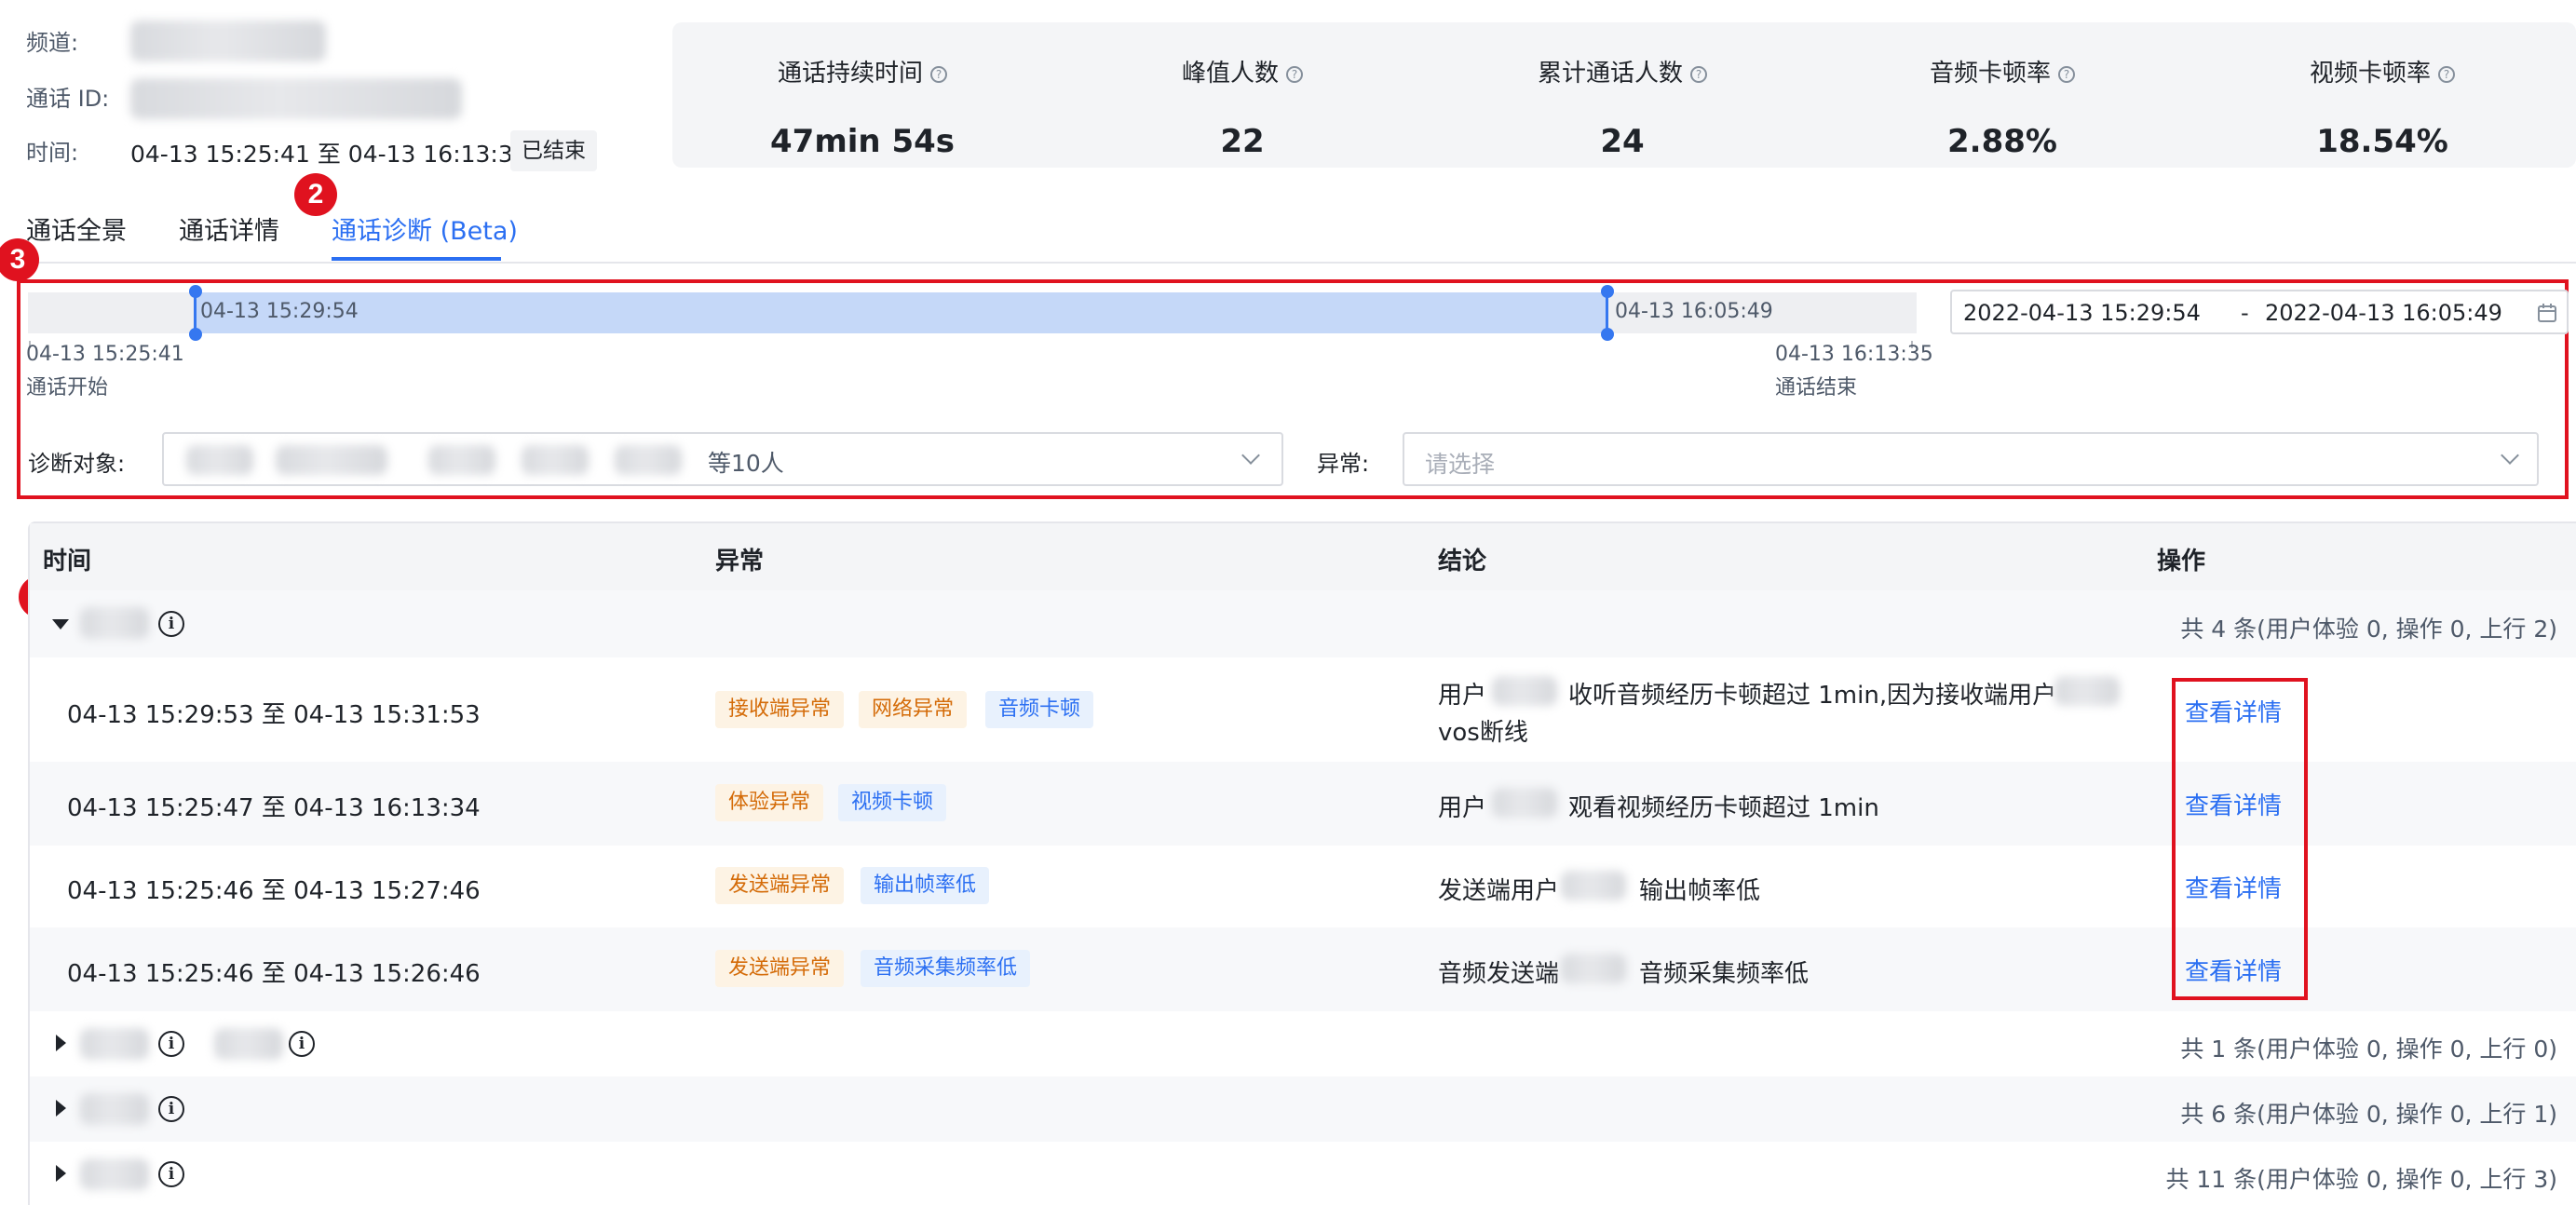 Image resolution: width=2576 pixels, height=1205 pixels. I want to click on annotation-badge-3: 3, so click(19, 259).